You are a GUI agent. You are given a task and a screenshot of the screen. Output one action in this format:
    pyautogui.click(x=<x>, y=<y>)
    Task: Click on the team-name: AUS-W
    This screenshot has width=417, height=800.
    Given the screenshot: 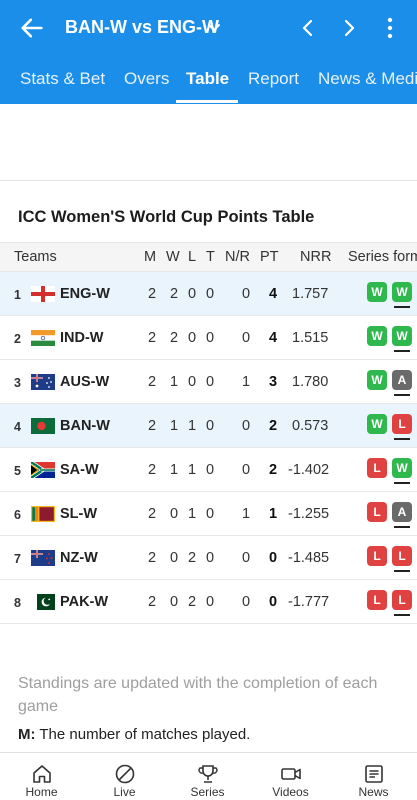 What is the action you would take?
    pyautogui.click(x=85, y=382)
    